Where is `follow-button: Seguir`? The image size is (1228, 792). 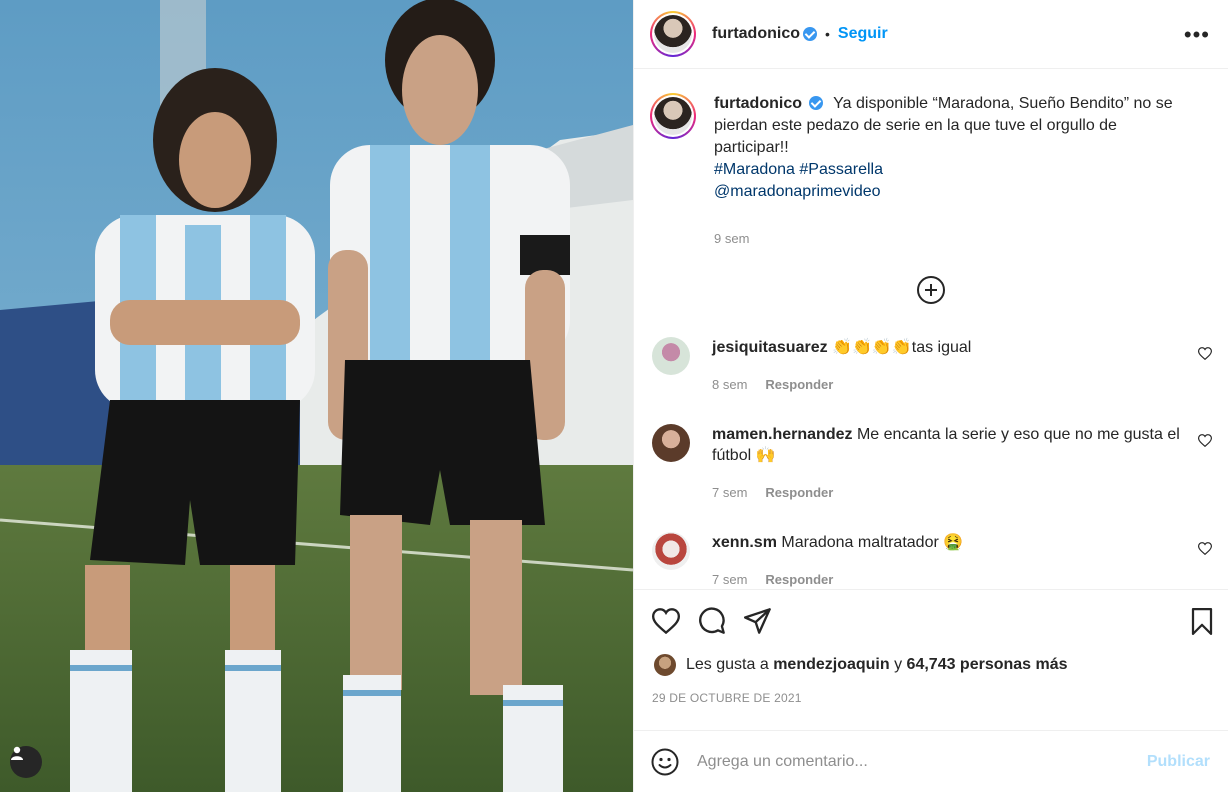 follow-button: Seguir is located at coordinates (863, 34).